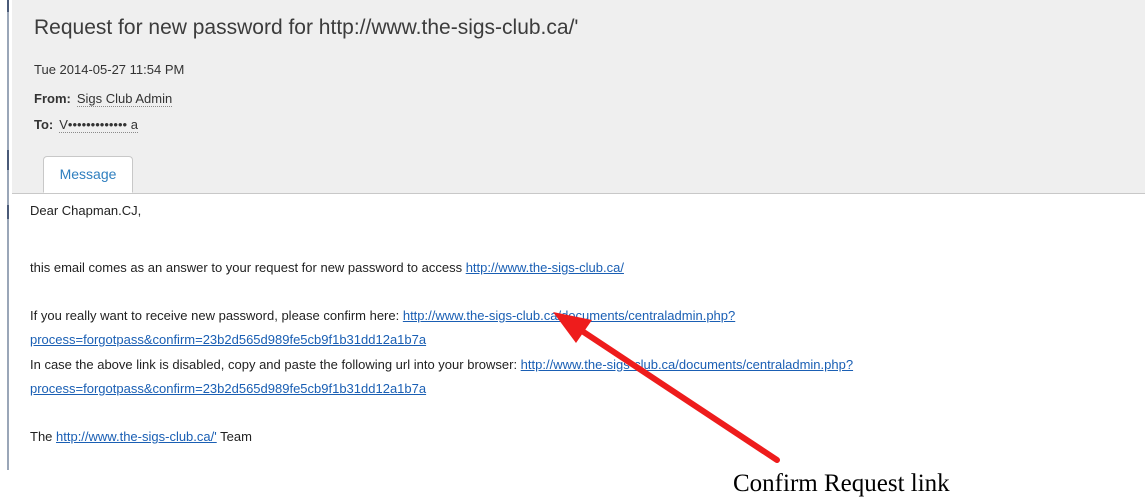 Image resolution: width=1145 pixels, height=502 pixels. Describe the element at coordinates (841, 483) in the screenshot. I see `annotation-label: Confirm Request link` at that location.